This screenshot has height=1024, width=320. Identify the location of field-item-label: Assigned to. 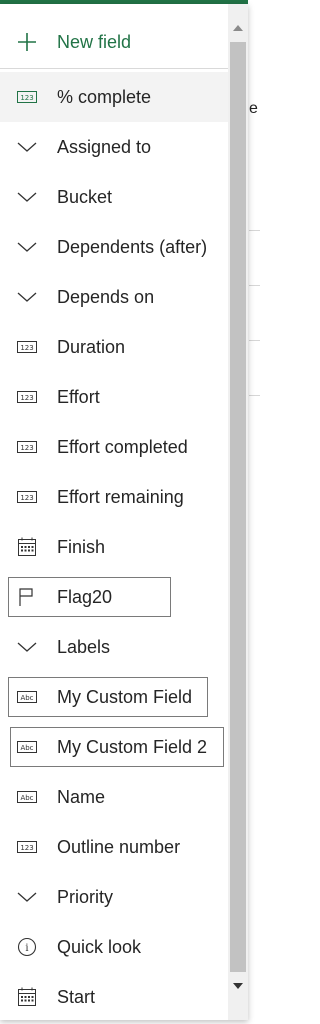
(104, 146).